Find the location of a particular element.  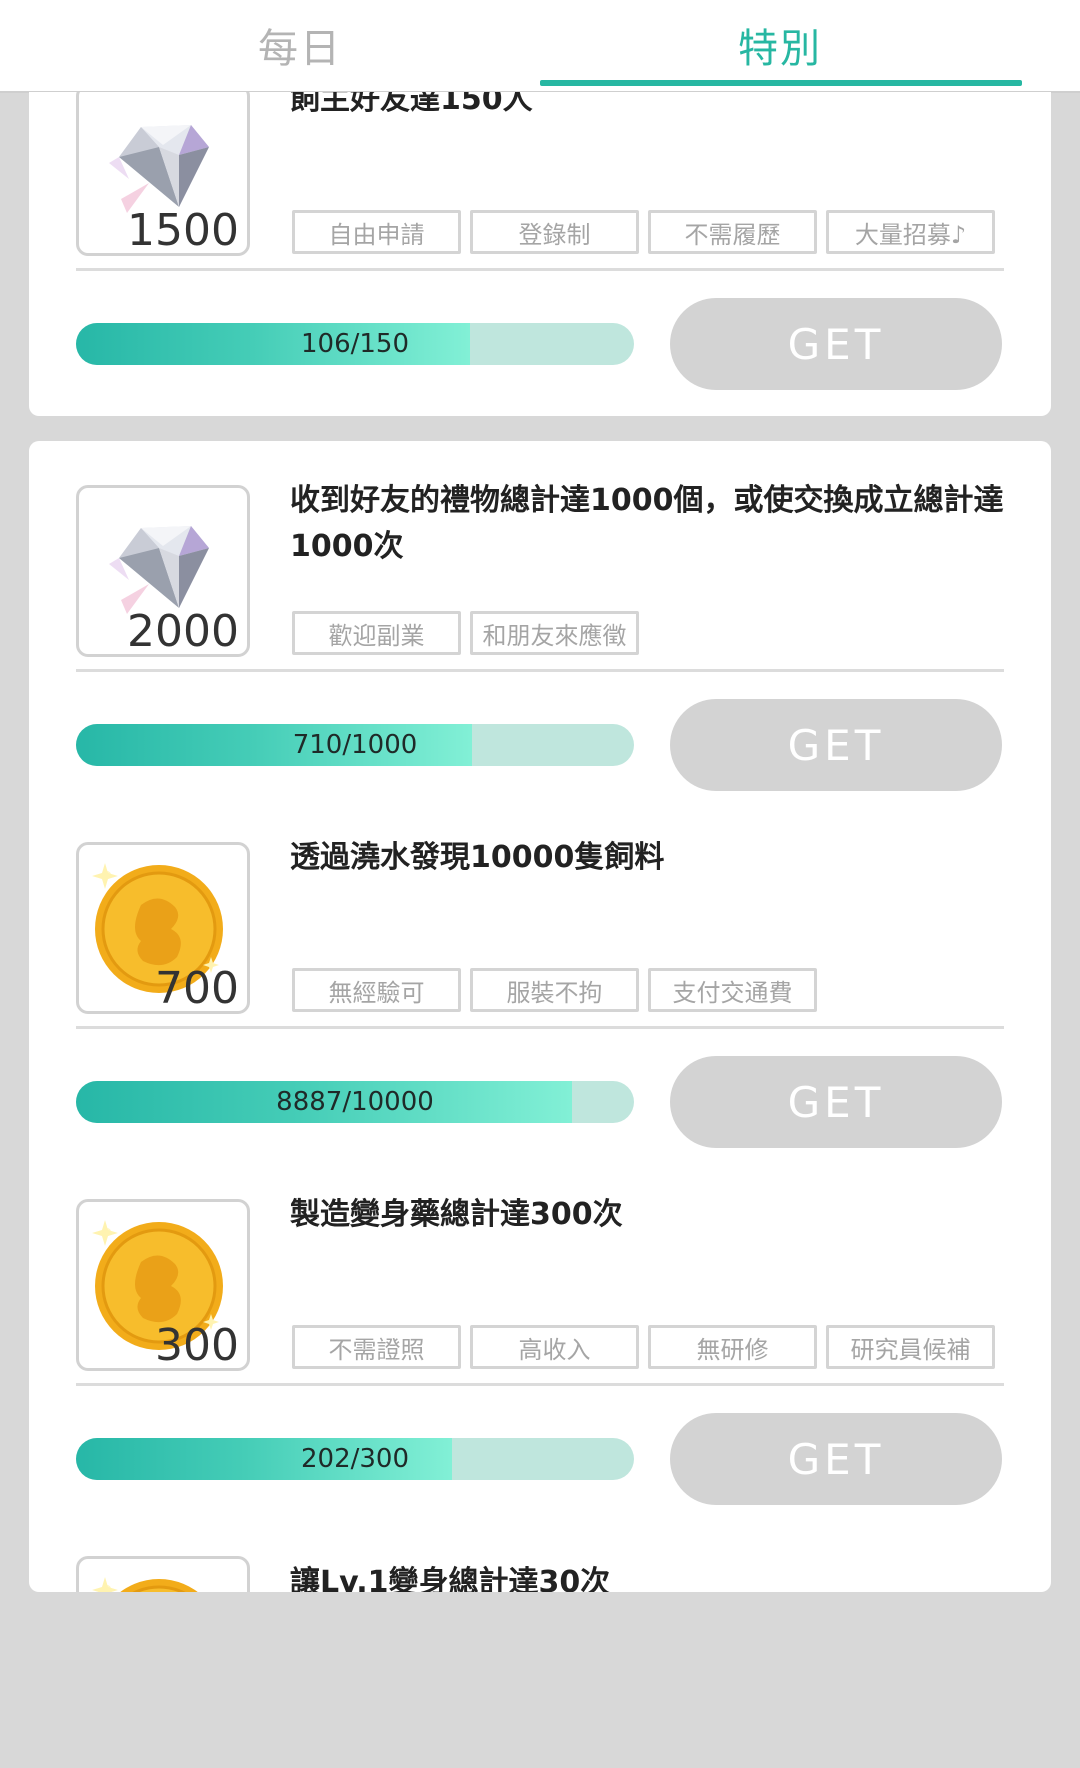

mission-title: 收到好友的禮物總計達1000個，或使交換成立總計達1000次 is located at coordinates (647, 523).